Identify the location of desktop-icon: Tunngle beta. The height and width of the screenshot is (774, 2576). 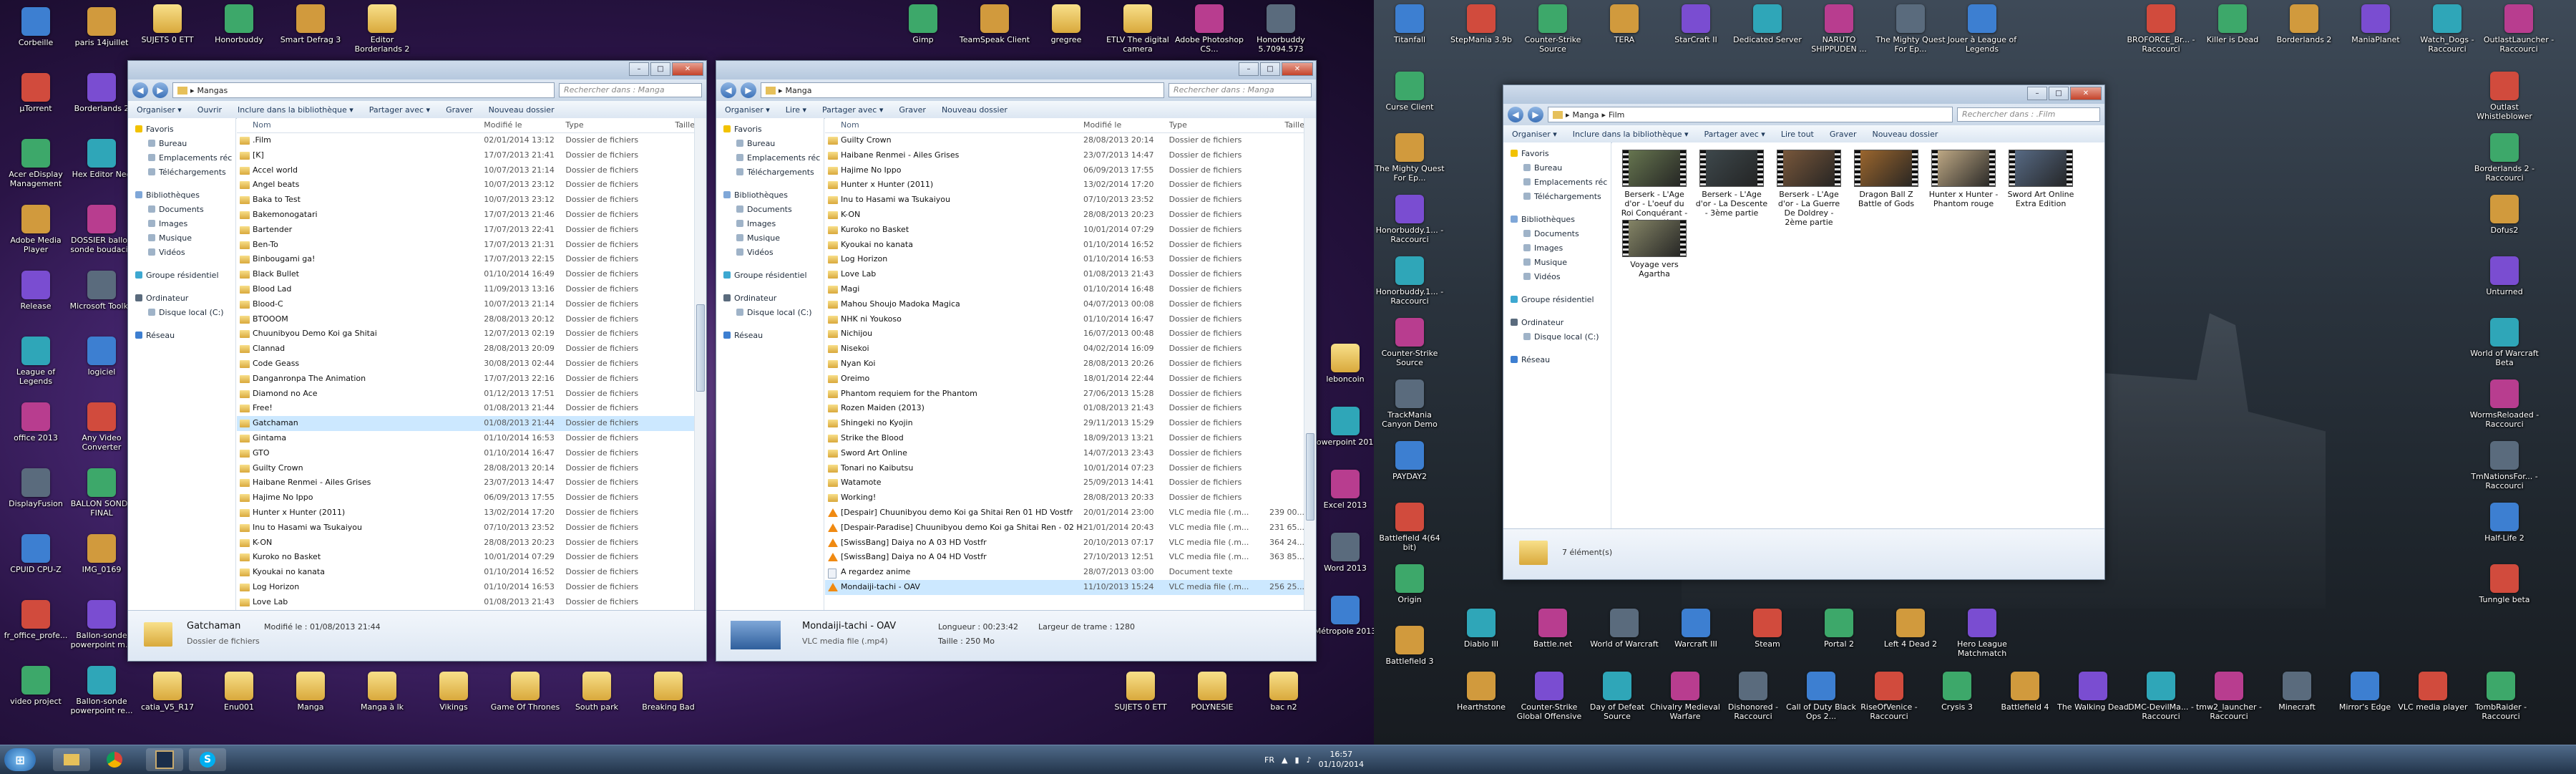
(2504, 584).